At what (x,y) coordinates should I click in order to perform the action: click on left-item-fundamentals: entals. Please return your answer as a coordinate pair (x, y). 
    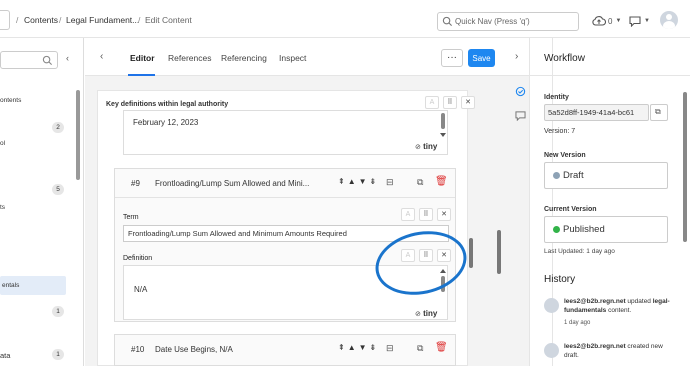
    Looking at the image, I should click on (10, 285).